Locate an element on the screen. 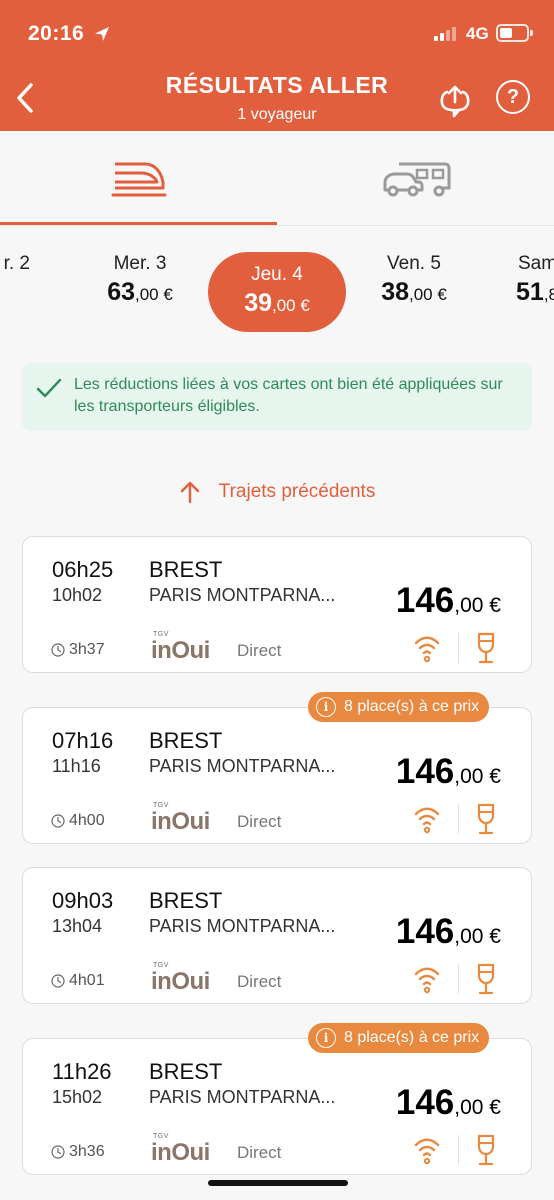  location-arrow-icon is located at coordinates (102, 34).